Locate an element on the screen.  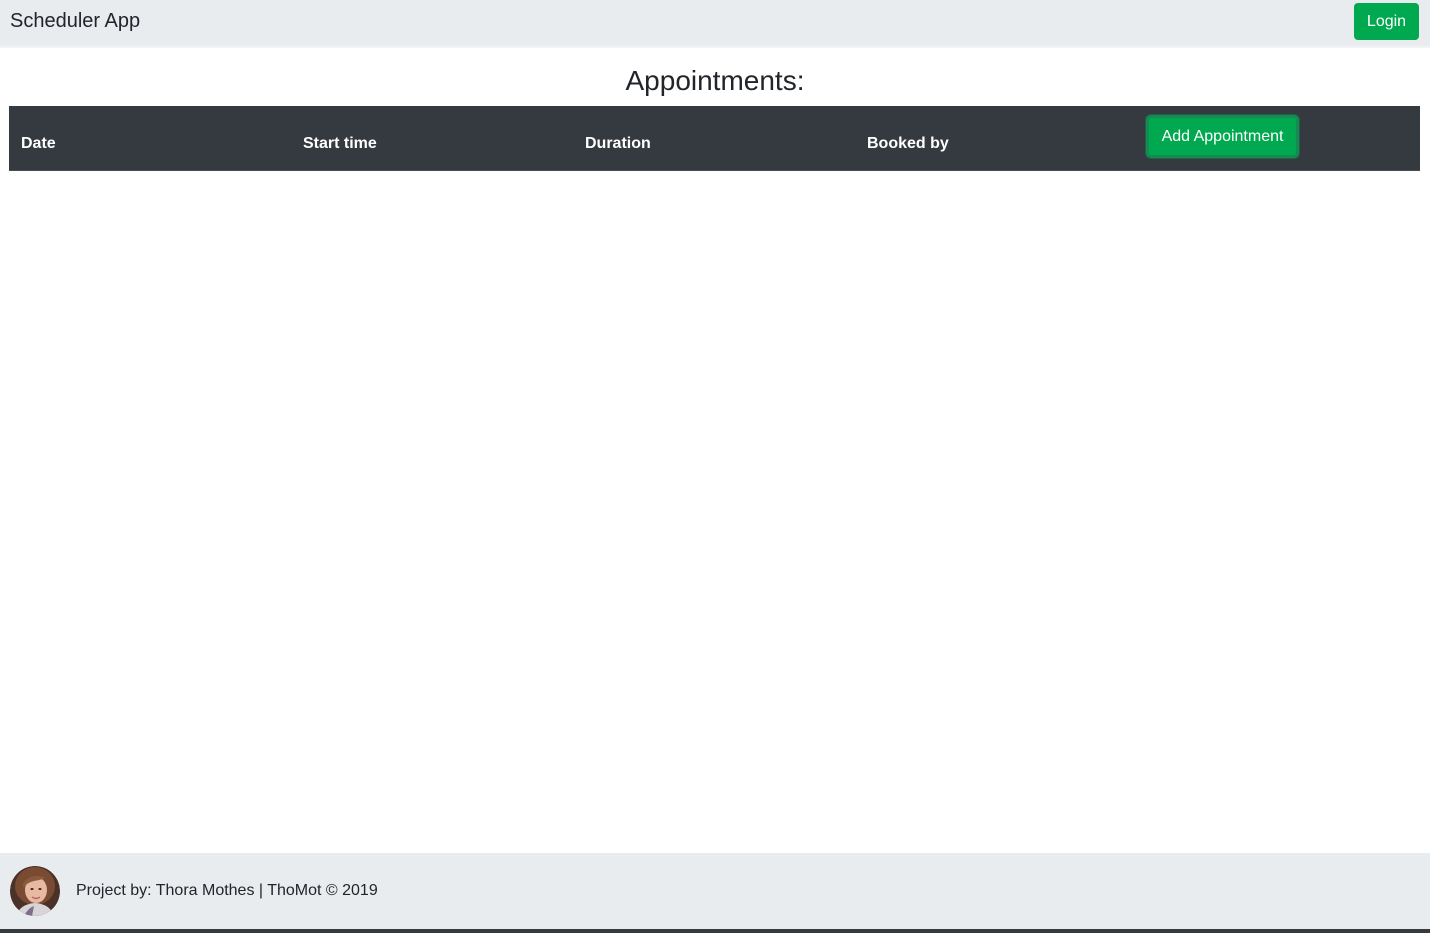
profile-photo-icon is located at coordinates (35, 891).